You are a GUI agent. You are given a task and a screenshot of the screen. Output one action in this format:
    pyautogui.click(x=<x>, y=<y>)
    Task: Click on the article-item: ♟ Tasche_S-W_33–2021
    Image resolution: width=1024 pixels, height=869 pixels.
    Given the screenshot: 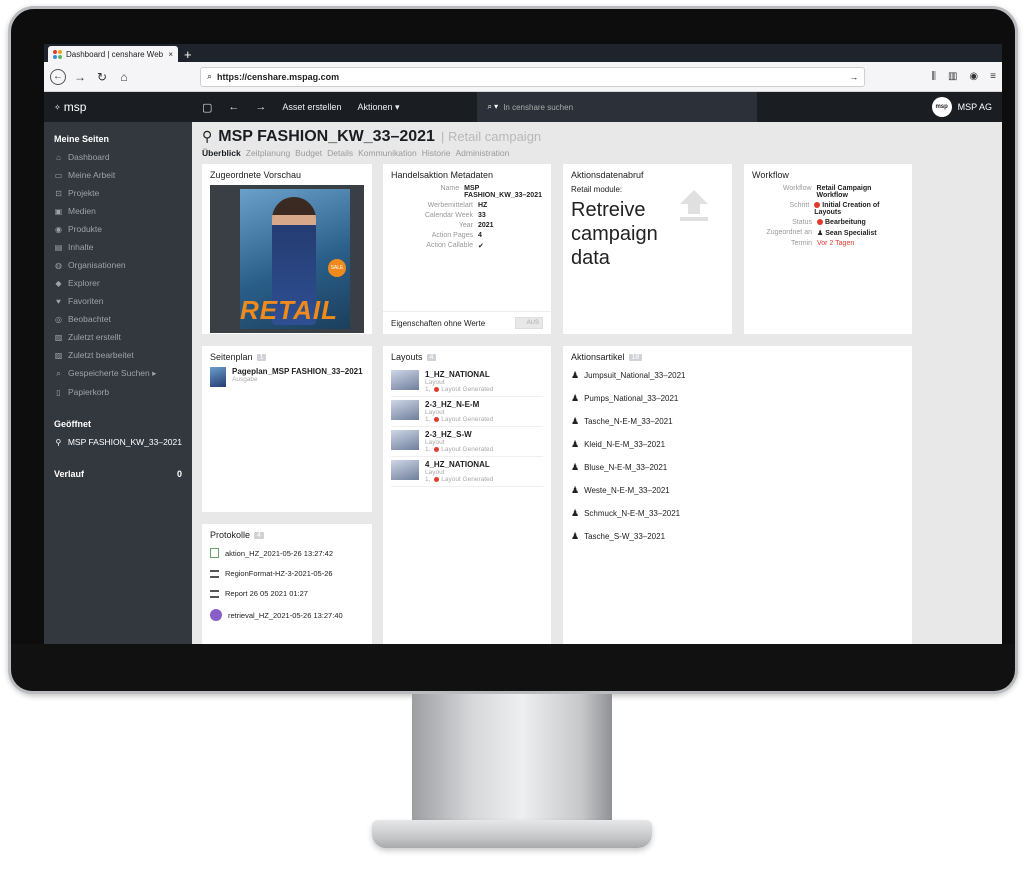 What is the action you would take?
    pyautogui.click(x=737, y=536)
    